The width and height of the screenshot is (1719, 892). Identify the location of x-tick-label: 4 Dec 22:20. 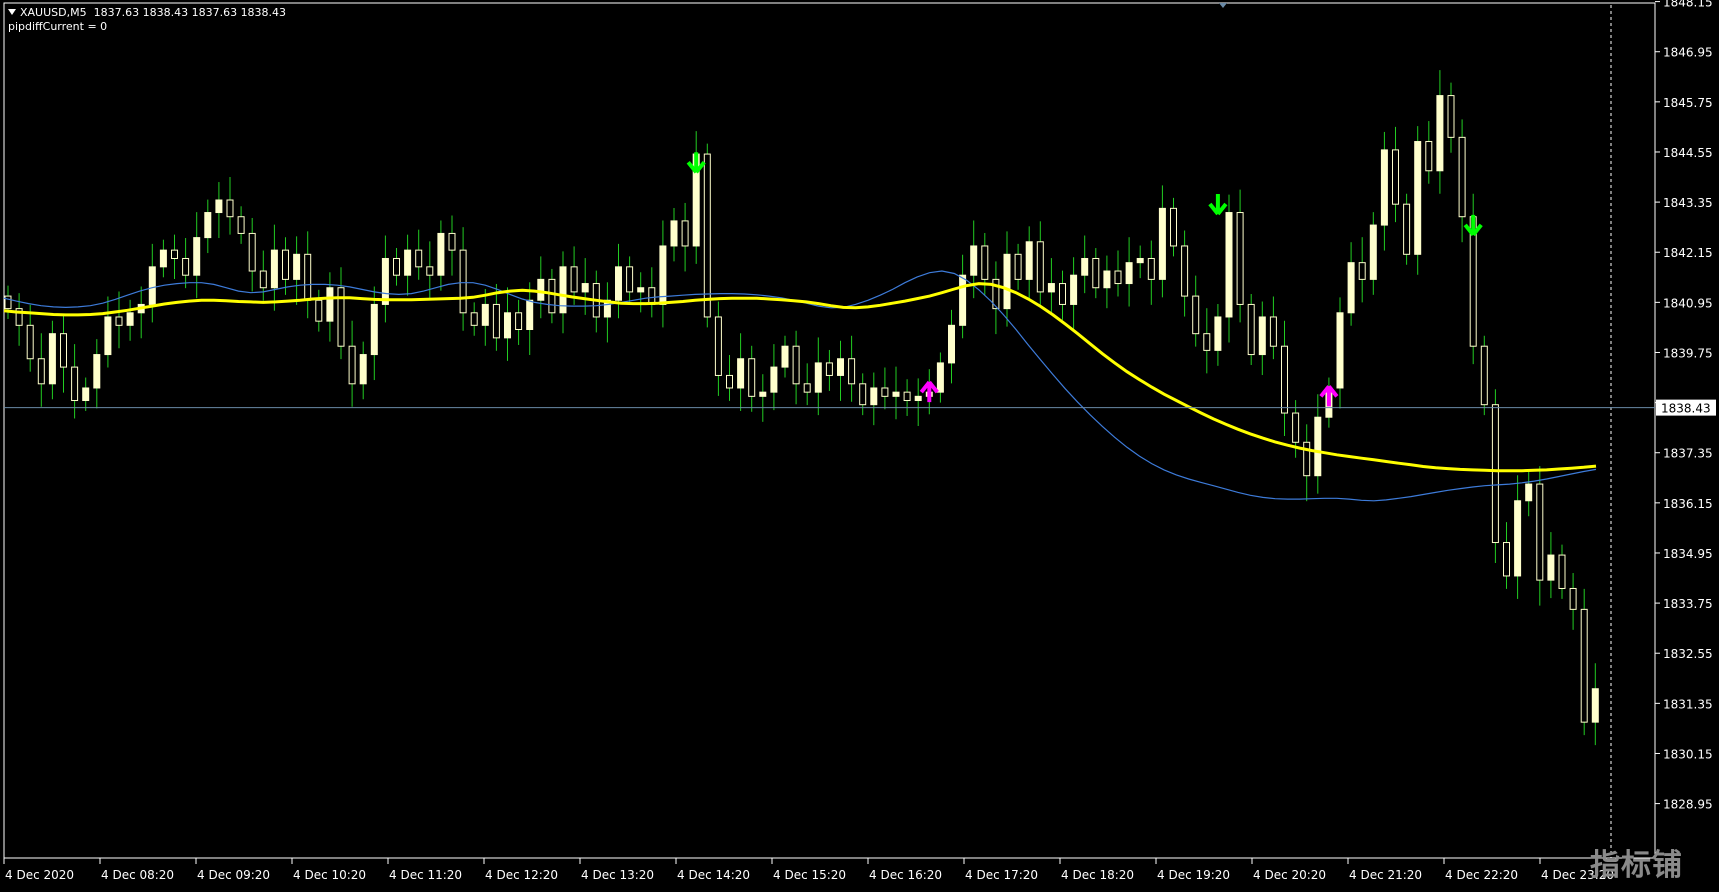
(1481, 875).